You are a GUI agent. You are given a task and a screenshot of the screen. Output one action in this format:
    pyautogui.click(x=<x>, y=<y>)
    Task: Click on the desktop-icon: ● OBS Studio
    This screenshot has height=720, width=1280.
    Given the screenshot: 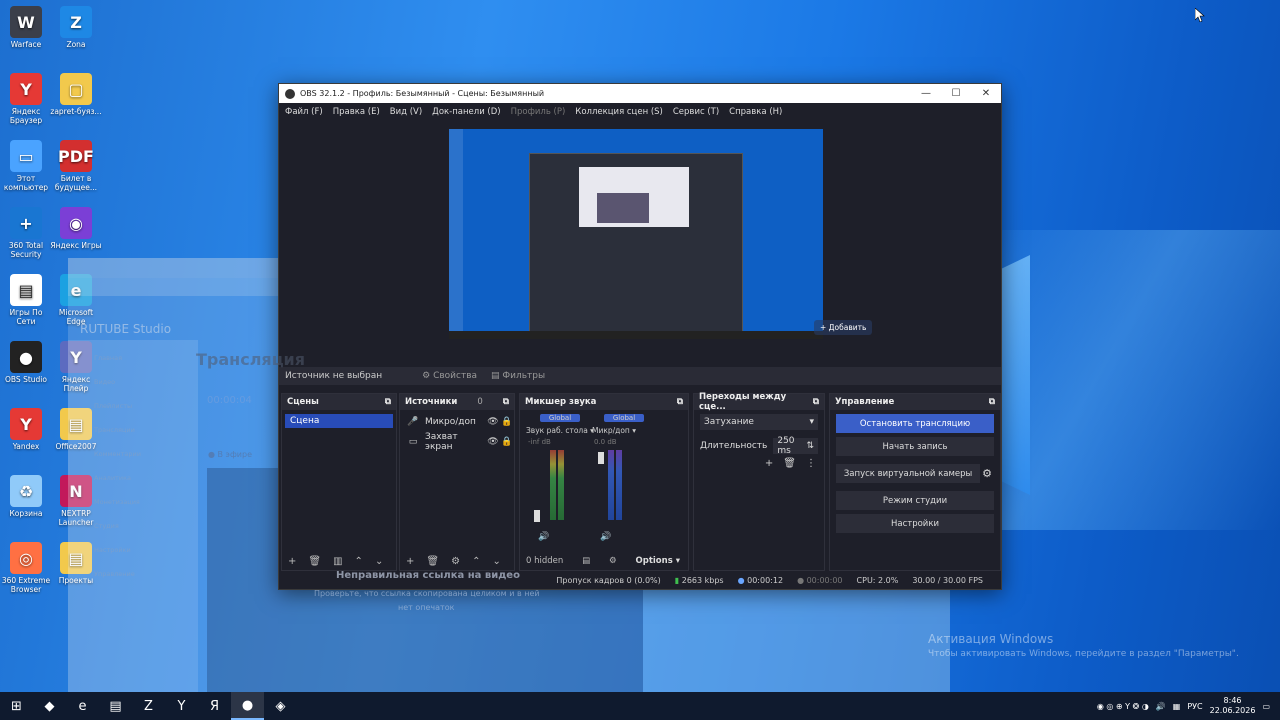 What is the action you would take?
    pyautogui.click(x=26, y=362)
    